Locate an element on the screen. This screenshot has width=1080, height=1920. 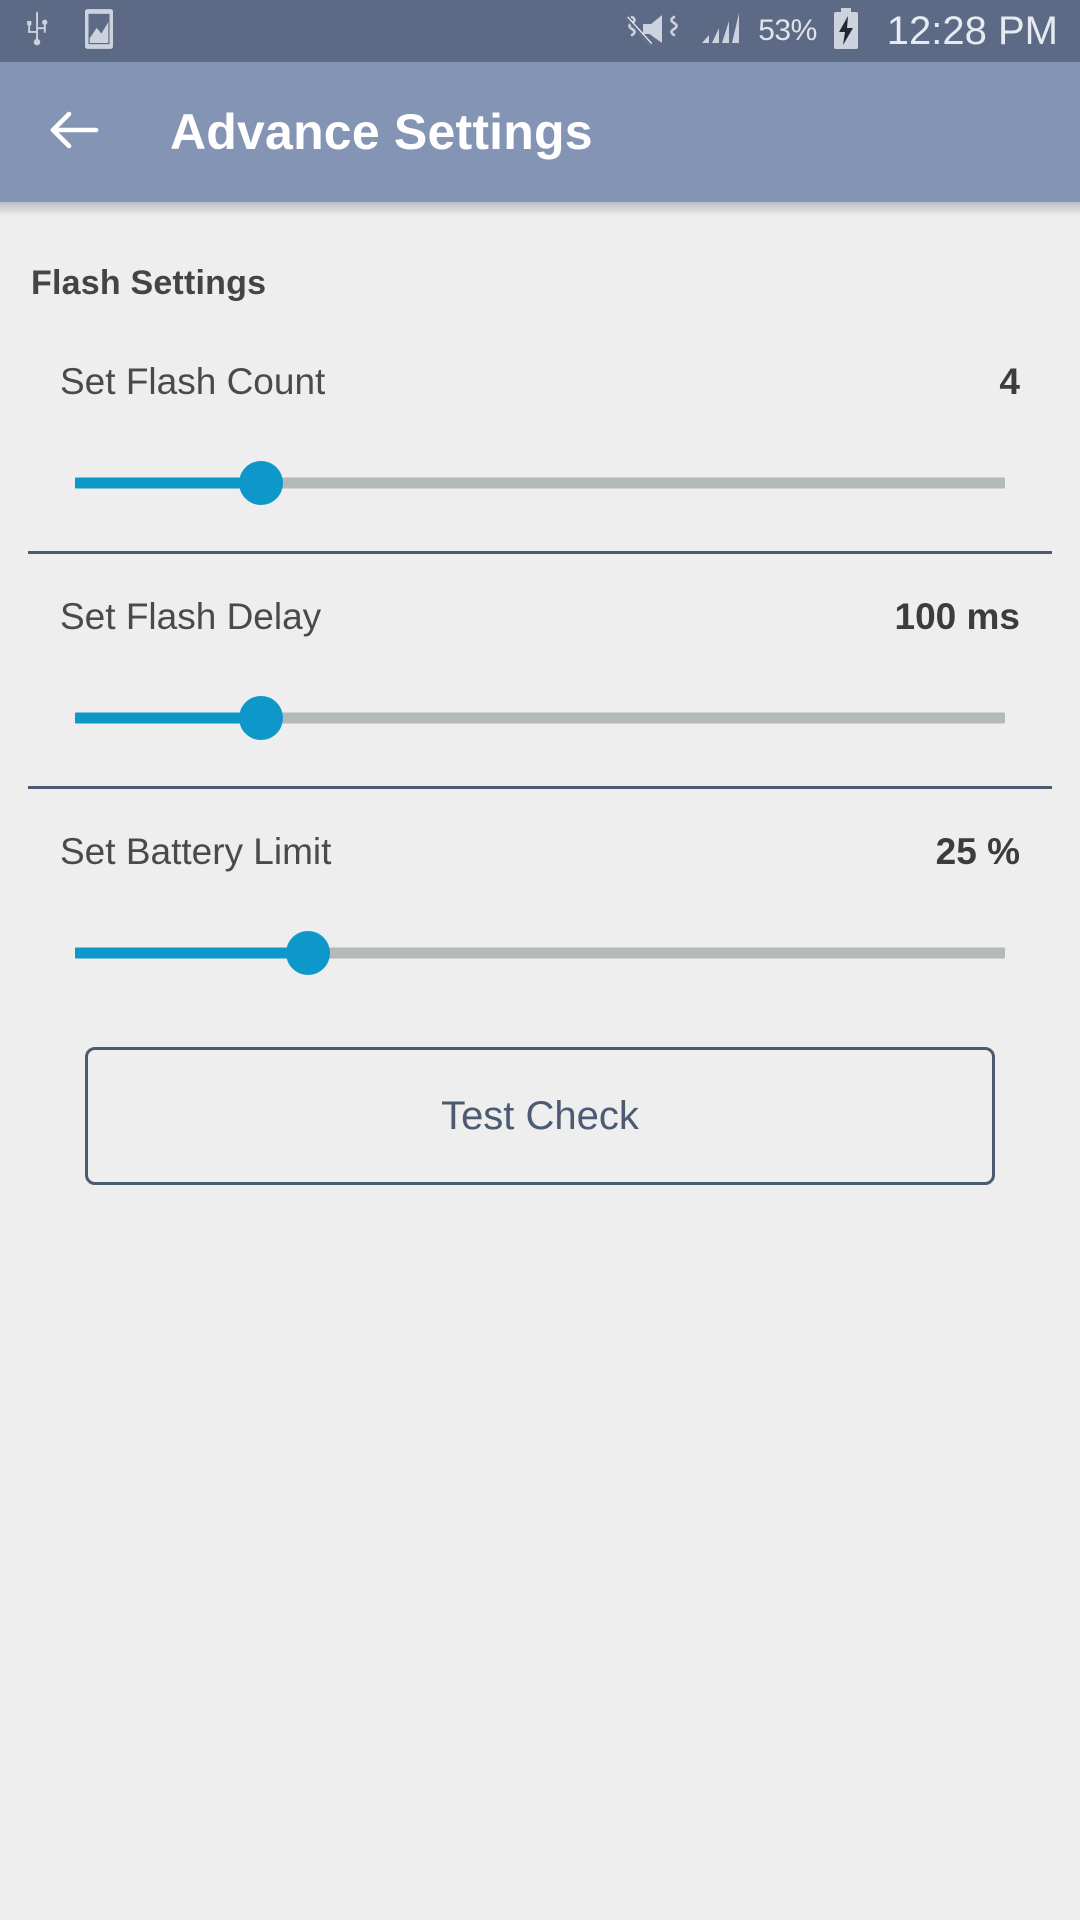
battery-charging-icon is located at coordinates (846, 31).